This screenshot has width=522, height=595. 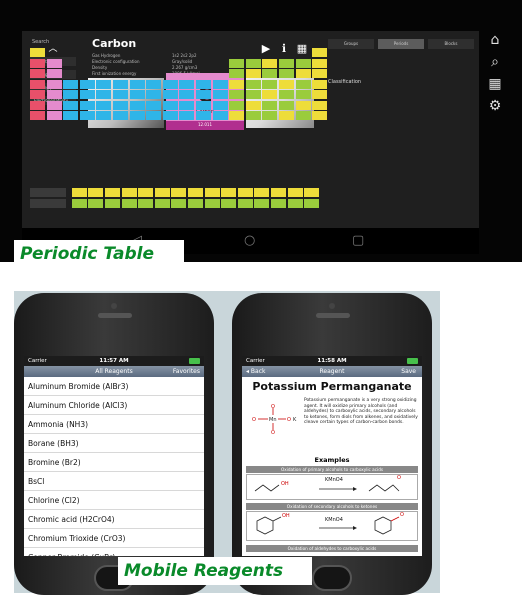 What do you see at coordinates (408, 371) in the screenshot?
I see `save-button: Save` at bounding box center [408, 371].